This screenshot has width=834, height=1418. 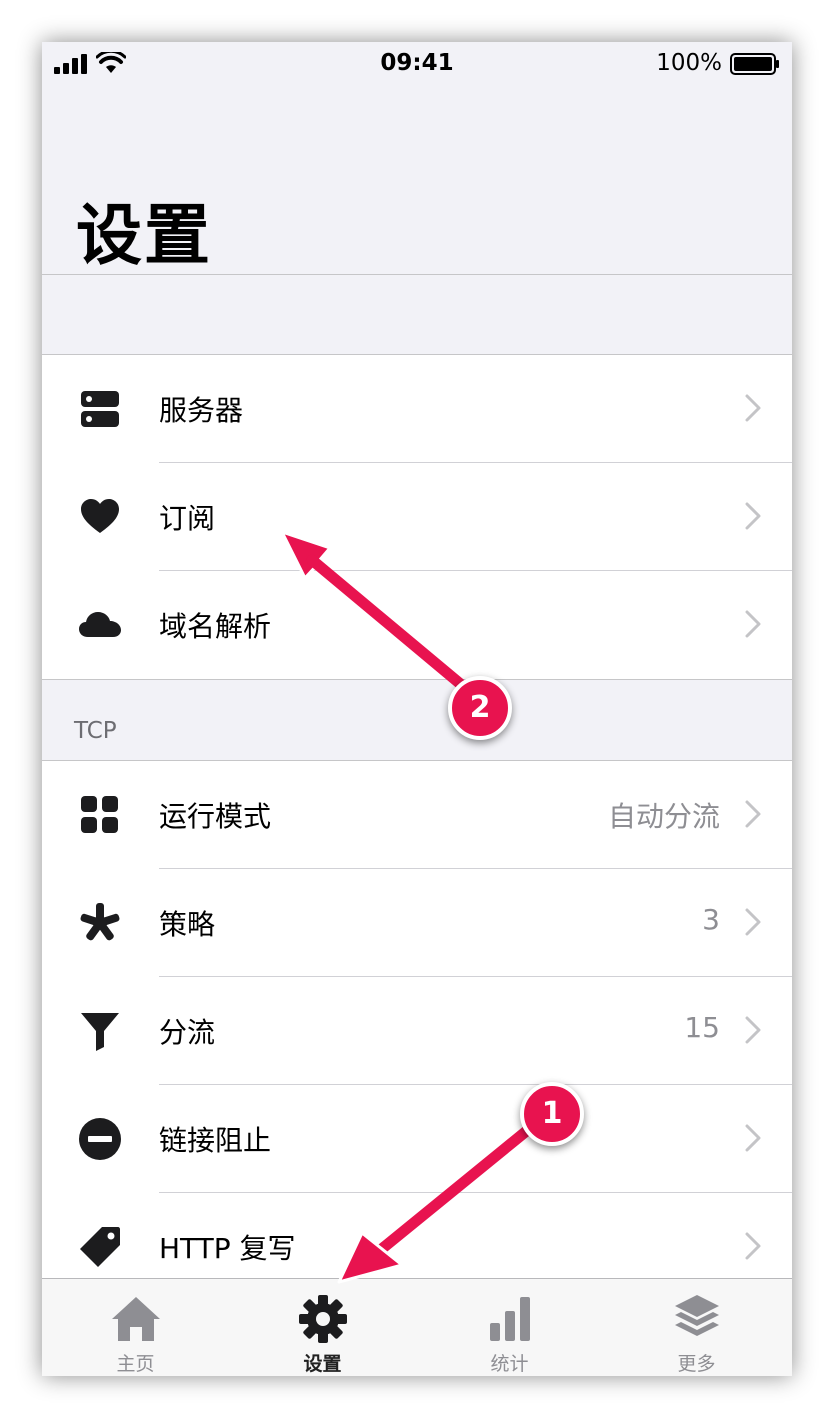 I want to click on filter-icon, so click(x=100, y=1032).